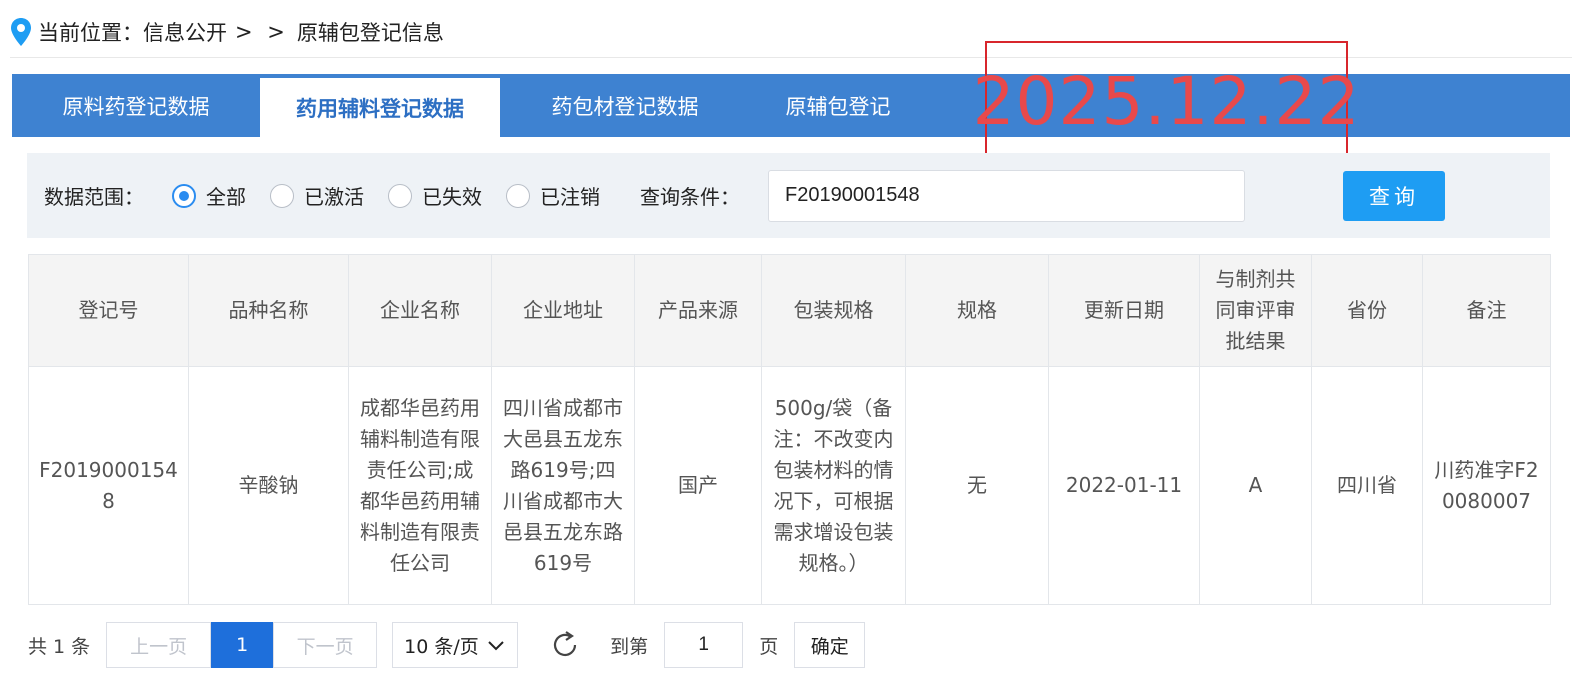 This screenshot has height=692, width=1582. What do you see at coordinates (159, 645) in the screenshot?
I see `prev-page-button: 上一页` at bounding box center [159, 645].